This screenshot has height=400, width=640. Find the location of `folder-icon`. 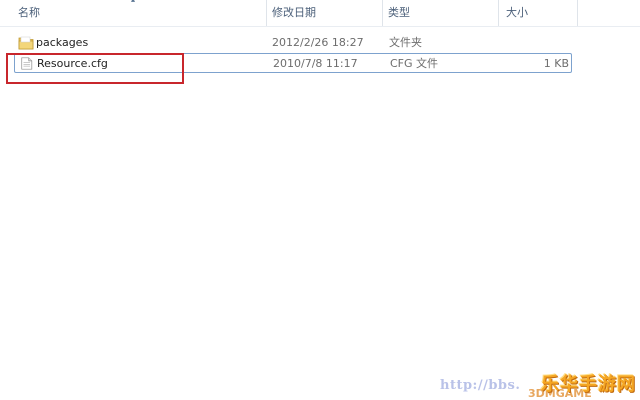

folder-icon is located at coordinates (26, 43).